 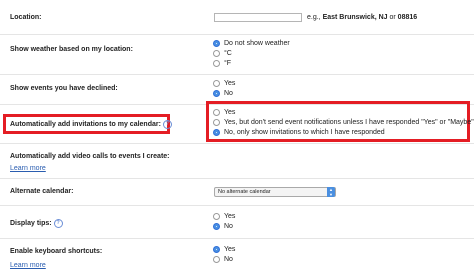 I want to click on option-label: Do not show weather, so click(x=257, y=43).